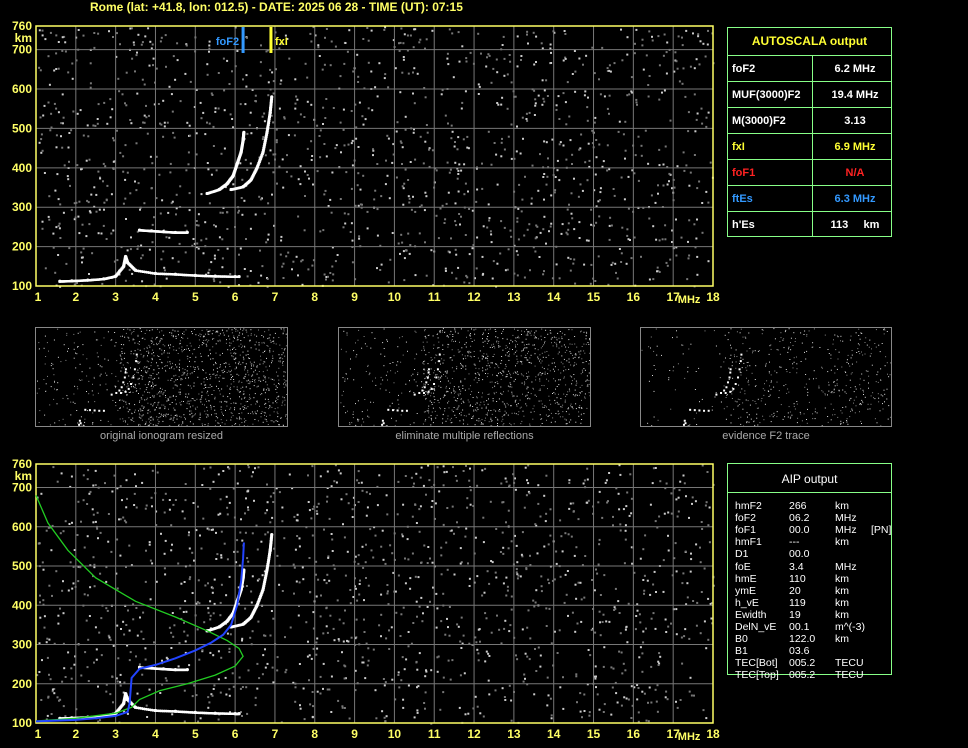 The width and height of the screenshot is (968, 748). What do you see at coordinates (766, 95) in the screenshot?
I see `autoscala-row-label: MUF(3000)F2` at bounding box center [766, 95].